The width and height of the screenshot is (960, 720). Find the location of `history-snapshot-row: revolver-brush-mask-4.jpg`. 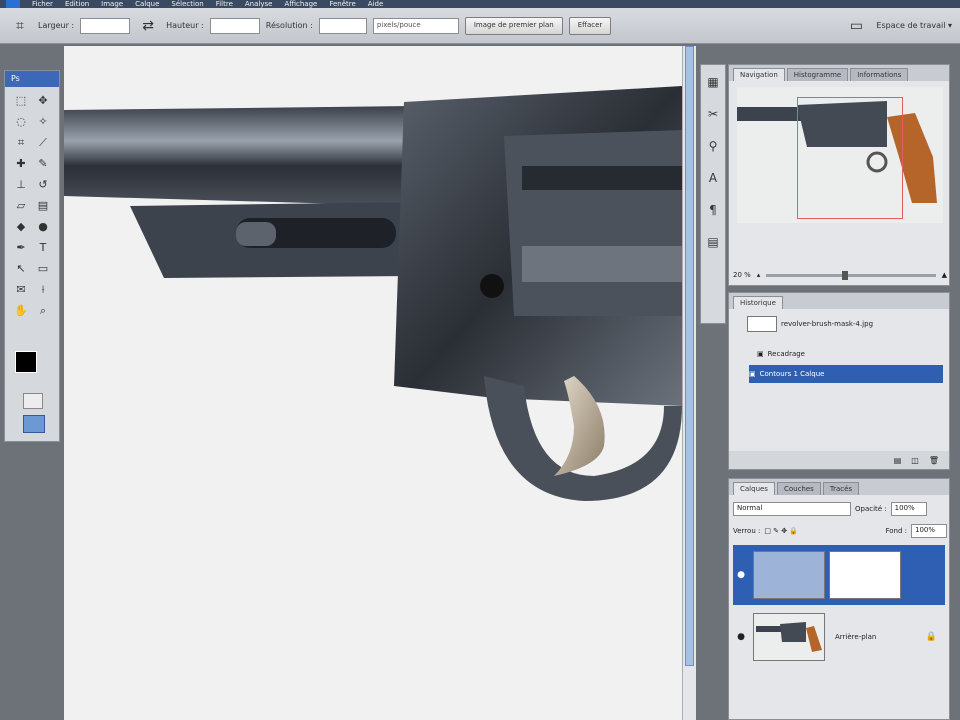

history-snapshot-row: revolver-brush-mask-4.jpg is located at coordinates (845, 324).